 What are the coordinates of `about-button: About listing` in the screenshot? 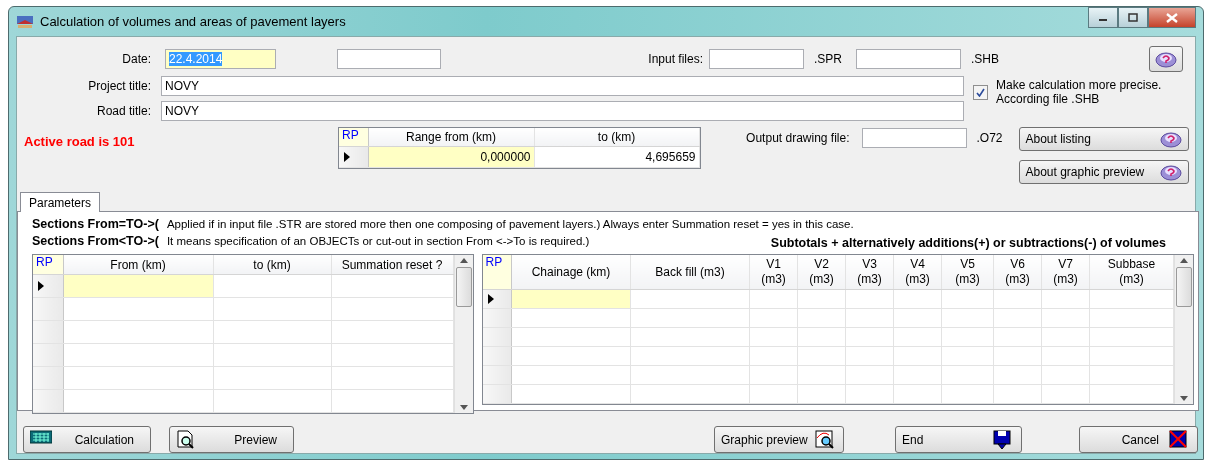 It's located at (1103, 139).